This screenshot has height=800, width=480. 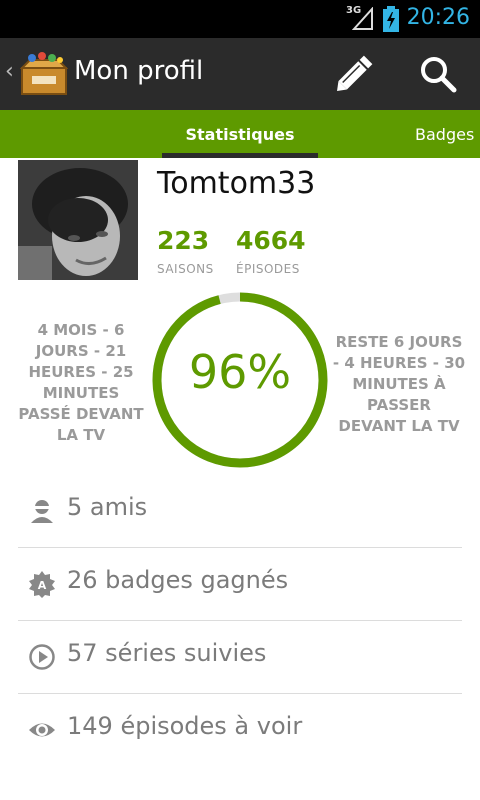 I want to click on tab-statistiques: Statistiques, so click(x=240, y=134).